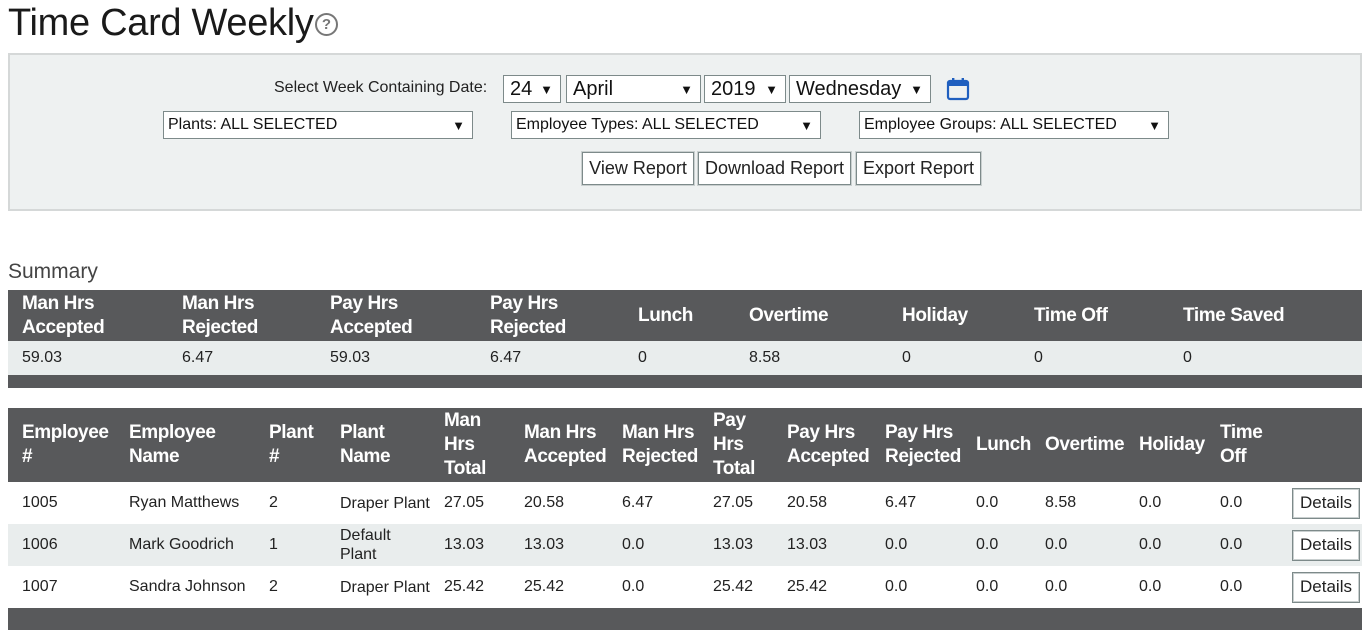 This screenshot has width=1370, height=630. I want to click on table-cell: Sandra Johnson, so click(187, 586).